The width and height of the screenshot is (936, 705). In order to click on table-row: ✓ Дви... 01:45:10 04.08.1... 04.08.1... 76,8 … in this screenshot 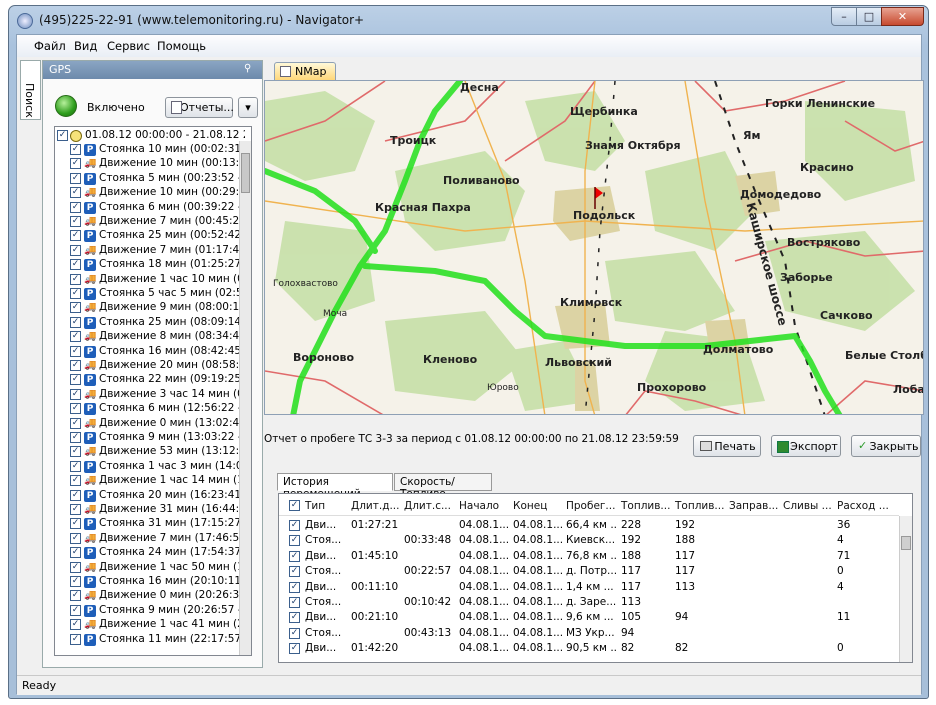, I will do `click(588, 556)`.